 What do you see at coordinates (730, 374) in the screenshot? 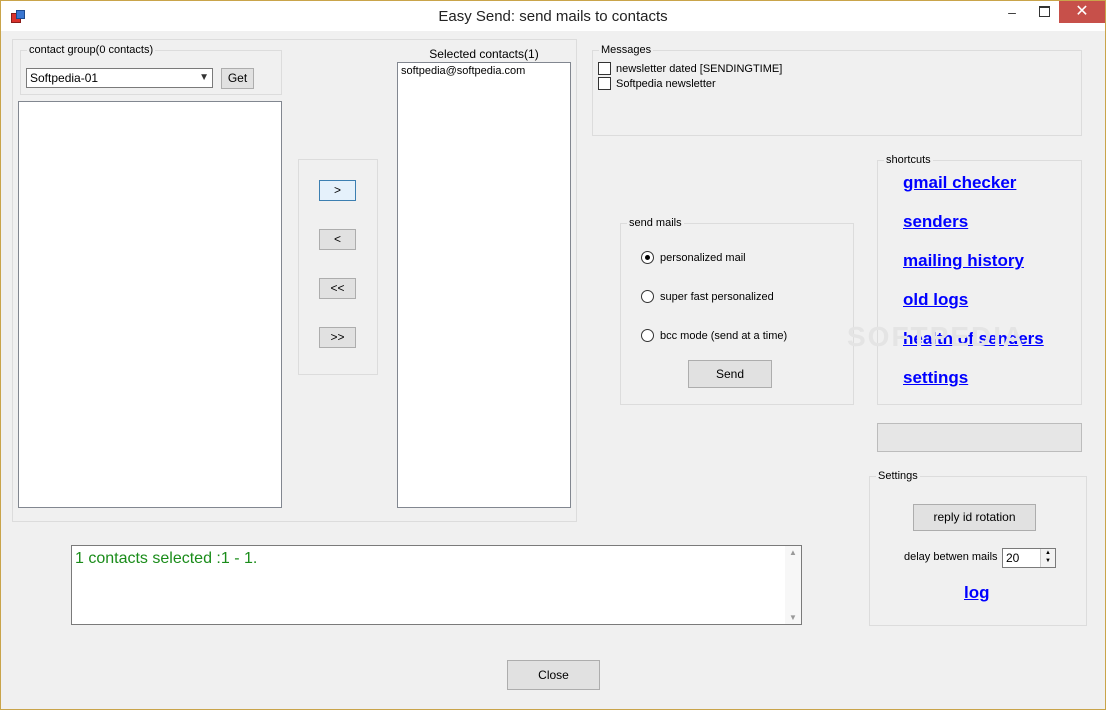
I see `send-button: Send` at bounding box center [730, 374].